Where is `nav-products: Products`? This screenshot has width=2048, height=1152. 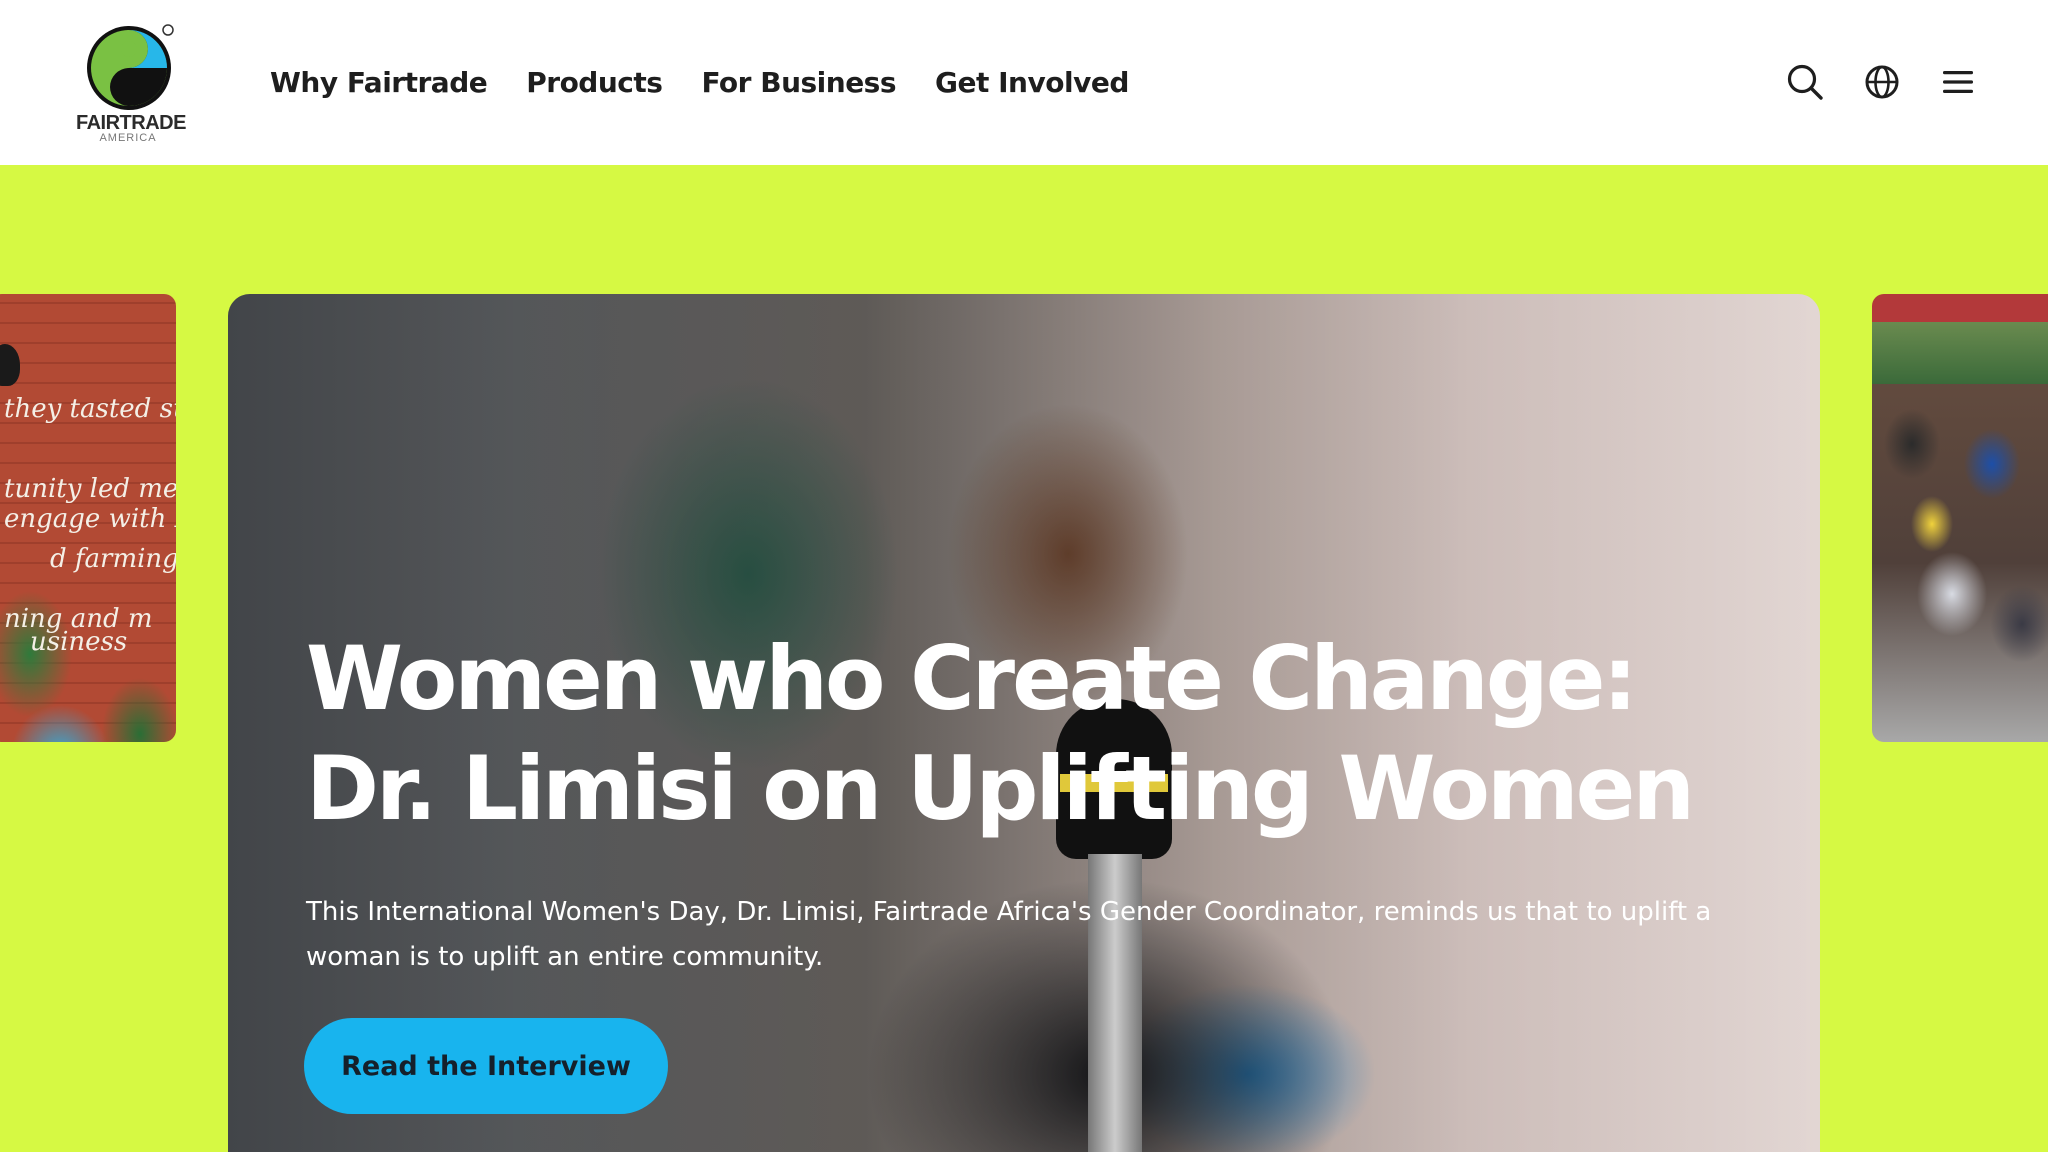
nav-products: Products is located at coordinates (594, 83).